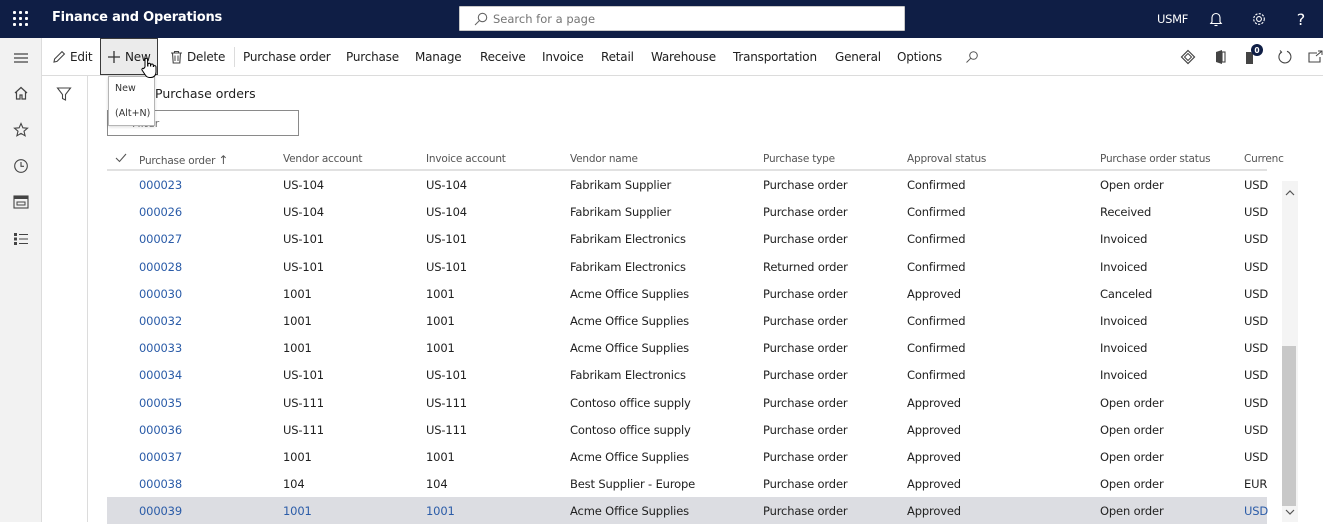 Image resolution: width=1323 pixels, height=524 pixels. What do you see at coordinates (21, 58) in the screenshot?
I see `hamburger-menu-icon` at bounding box center [21, 58].